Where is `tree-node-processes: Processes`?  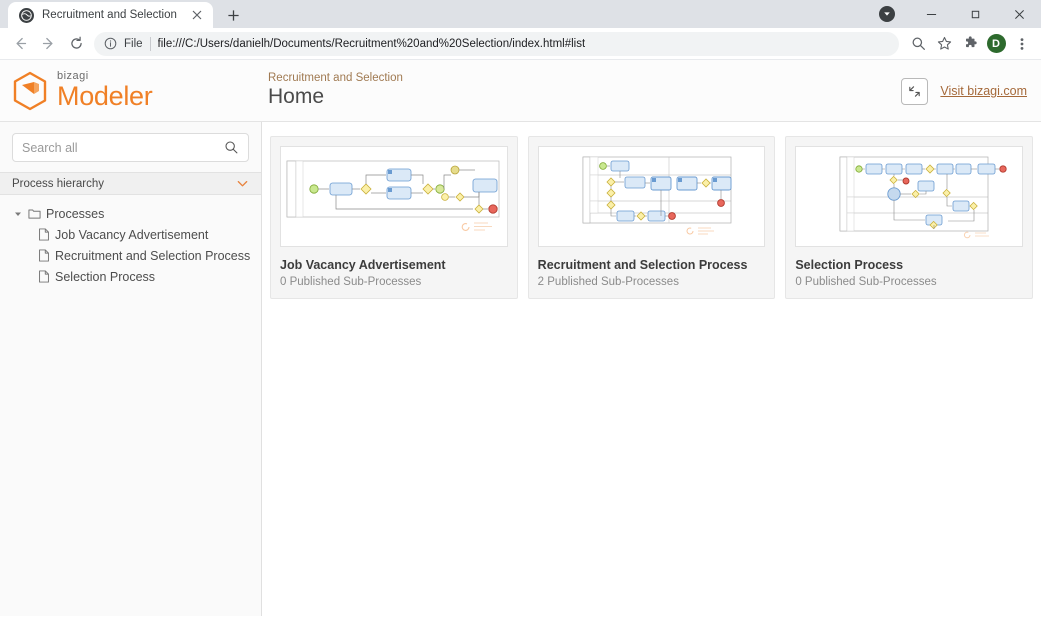
tree-node-processes: Processes is located at coordinates (130, 213).